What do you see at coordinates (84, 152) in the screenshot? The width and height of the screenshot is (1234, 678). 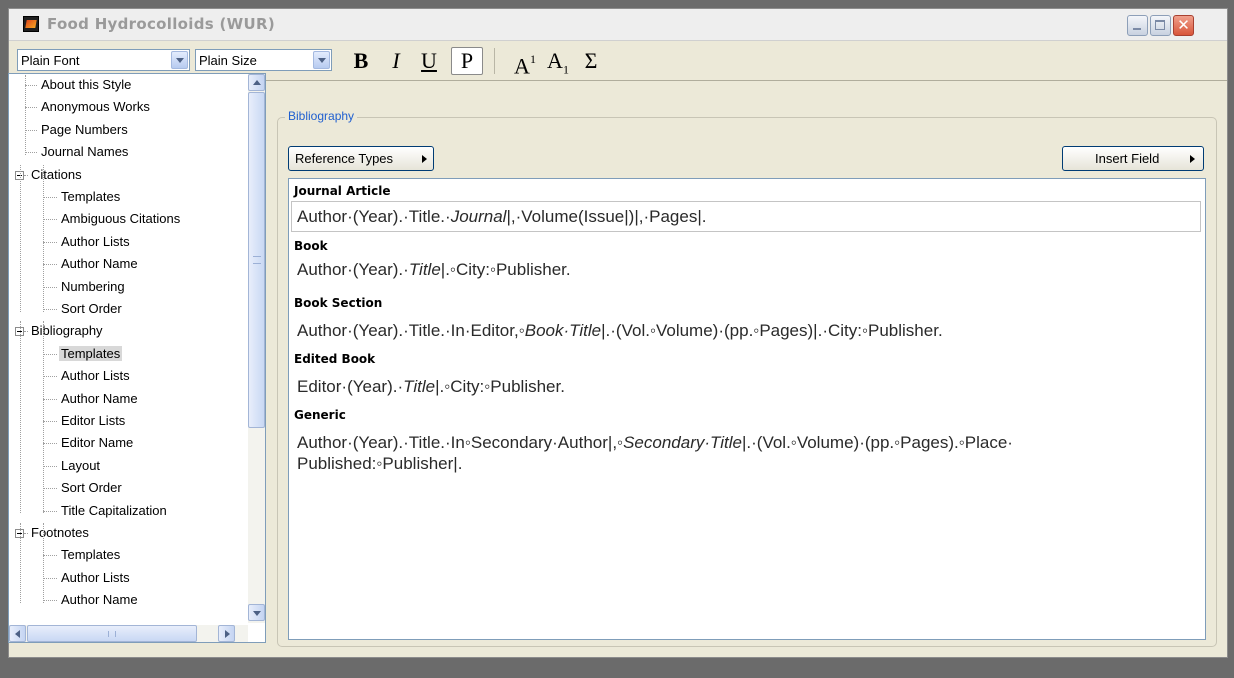 I see `tree-item: Journal Names` at bounding box center [84, 152].